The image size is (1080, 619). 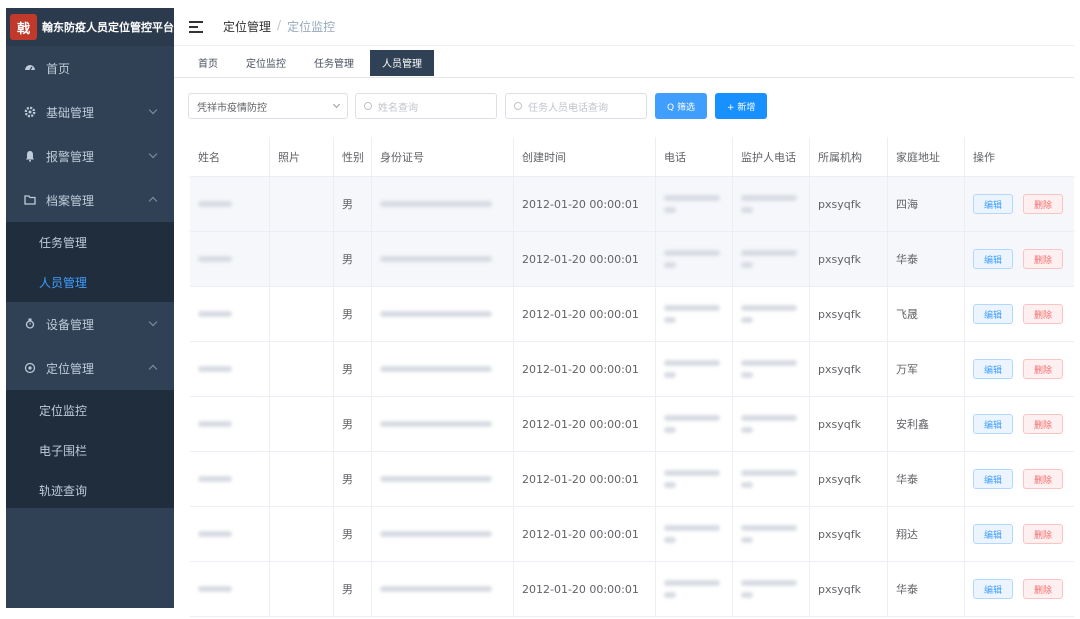 I want to click on address-cell: 翔达, so click(x=926, y=534).